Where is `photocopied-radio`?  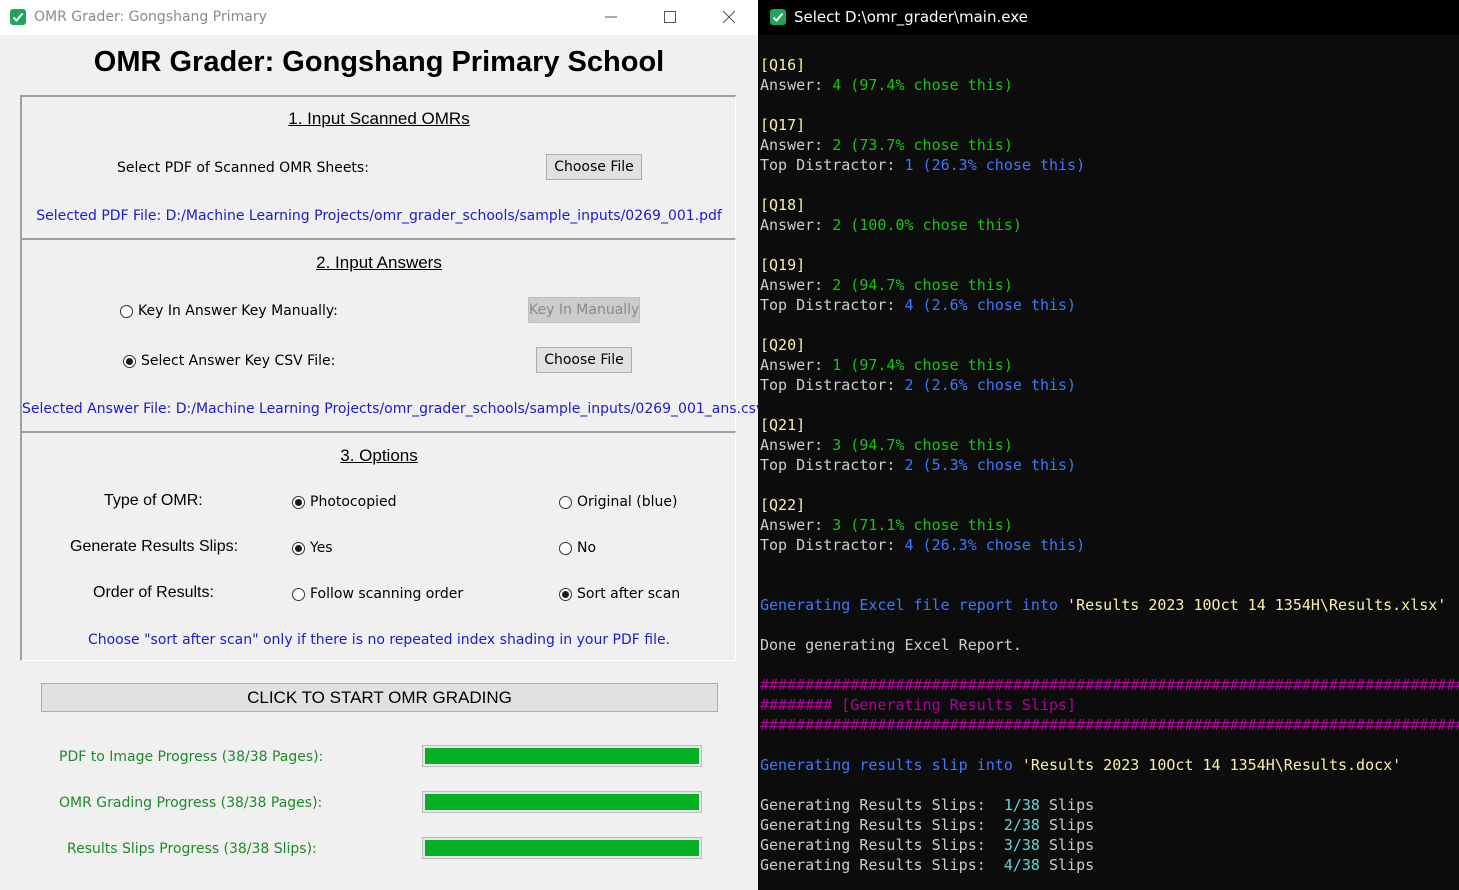 photocopied-radio is located at coordinates (298, 502).